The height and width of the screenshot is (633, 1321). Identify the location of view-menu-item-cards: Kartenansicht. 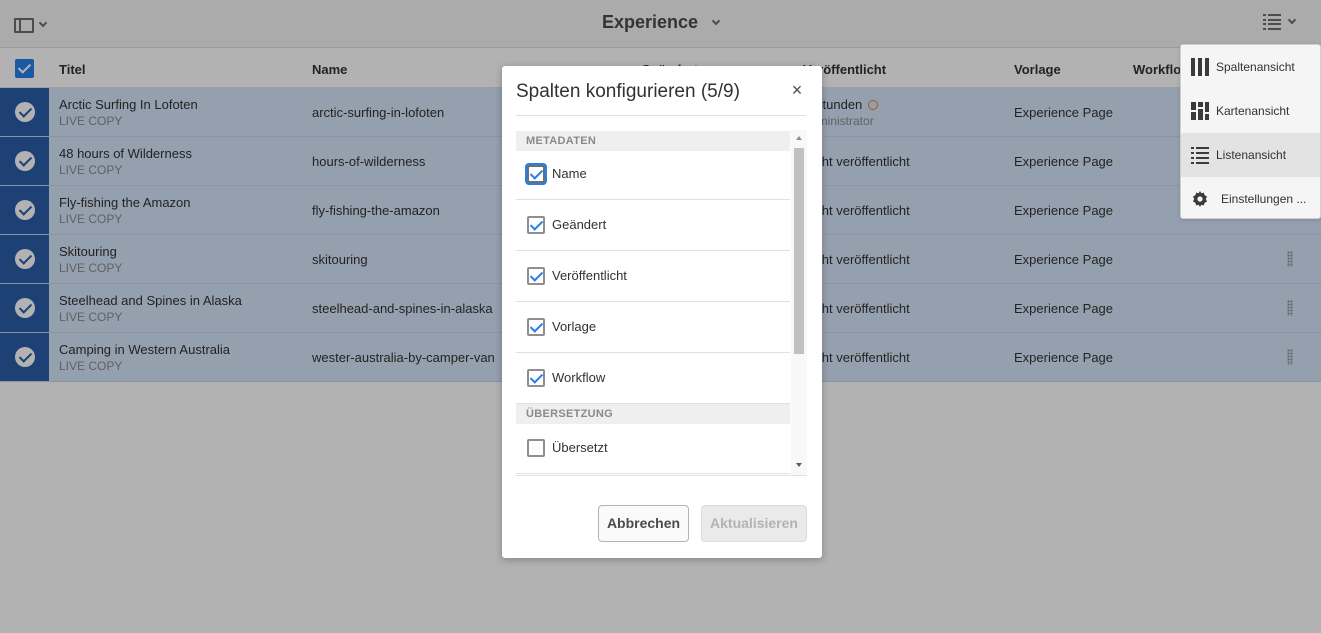
(1250, 111).